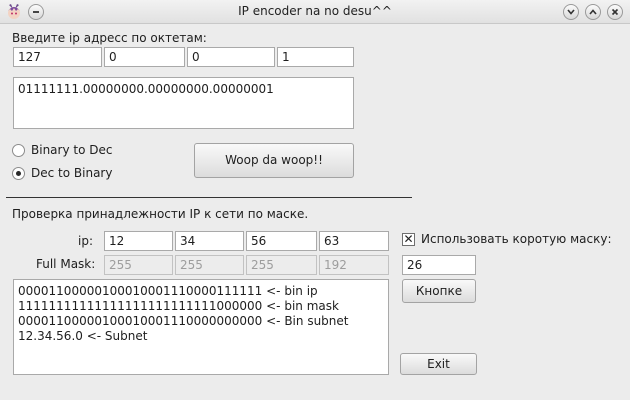  I want to click on close-icon, so click(615, 12).